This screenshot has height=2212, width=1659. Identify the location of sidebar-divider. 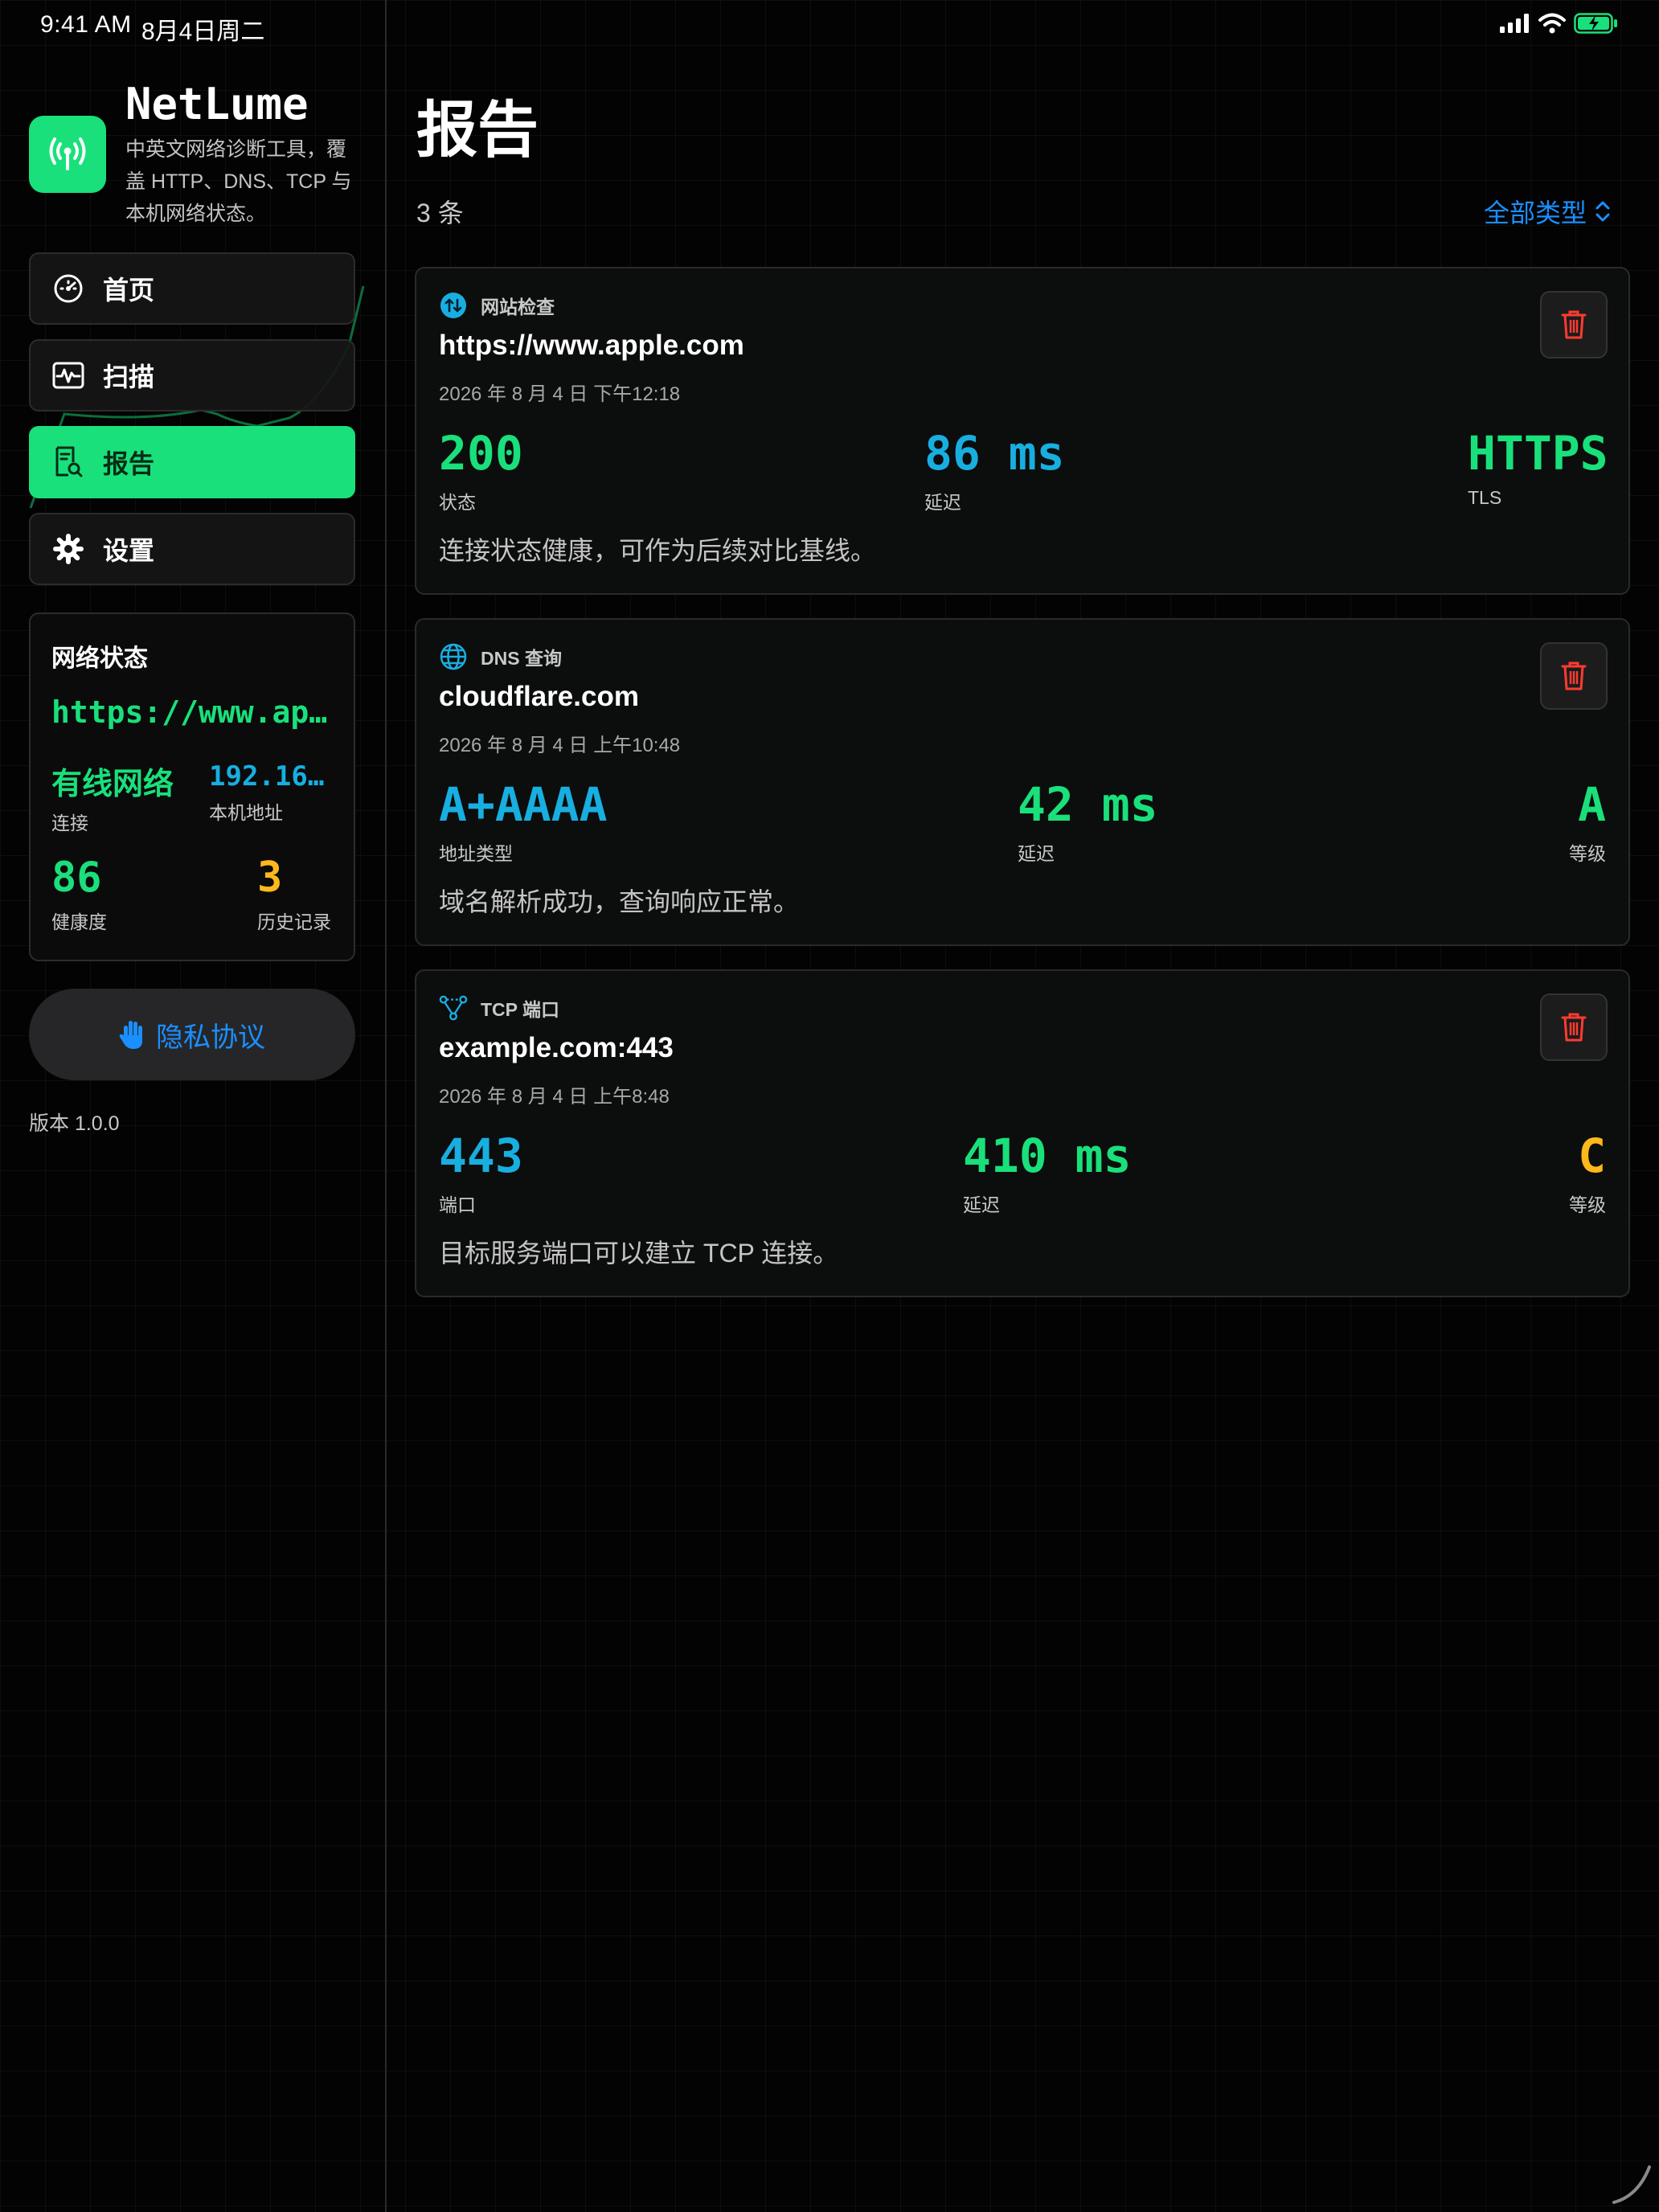
(386, 1106).